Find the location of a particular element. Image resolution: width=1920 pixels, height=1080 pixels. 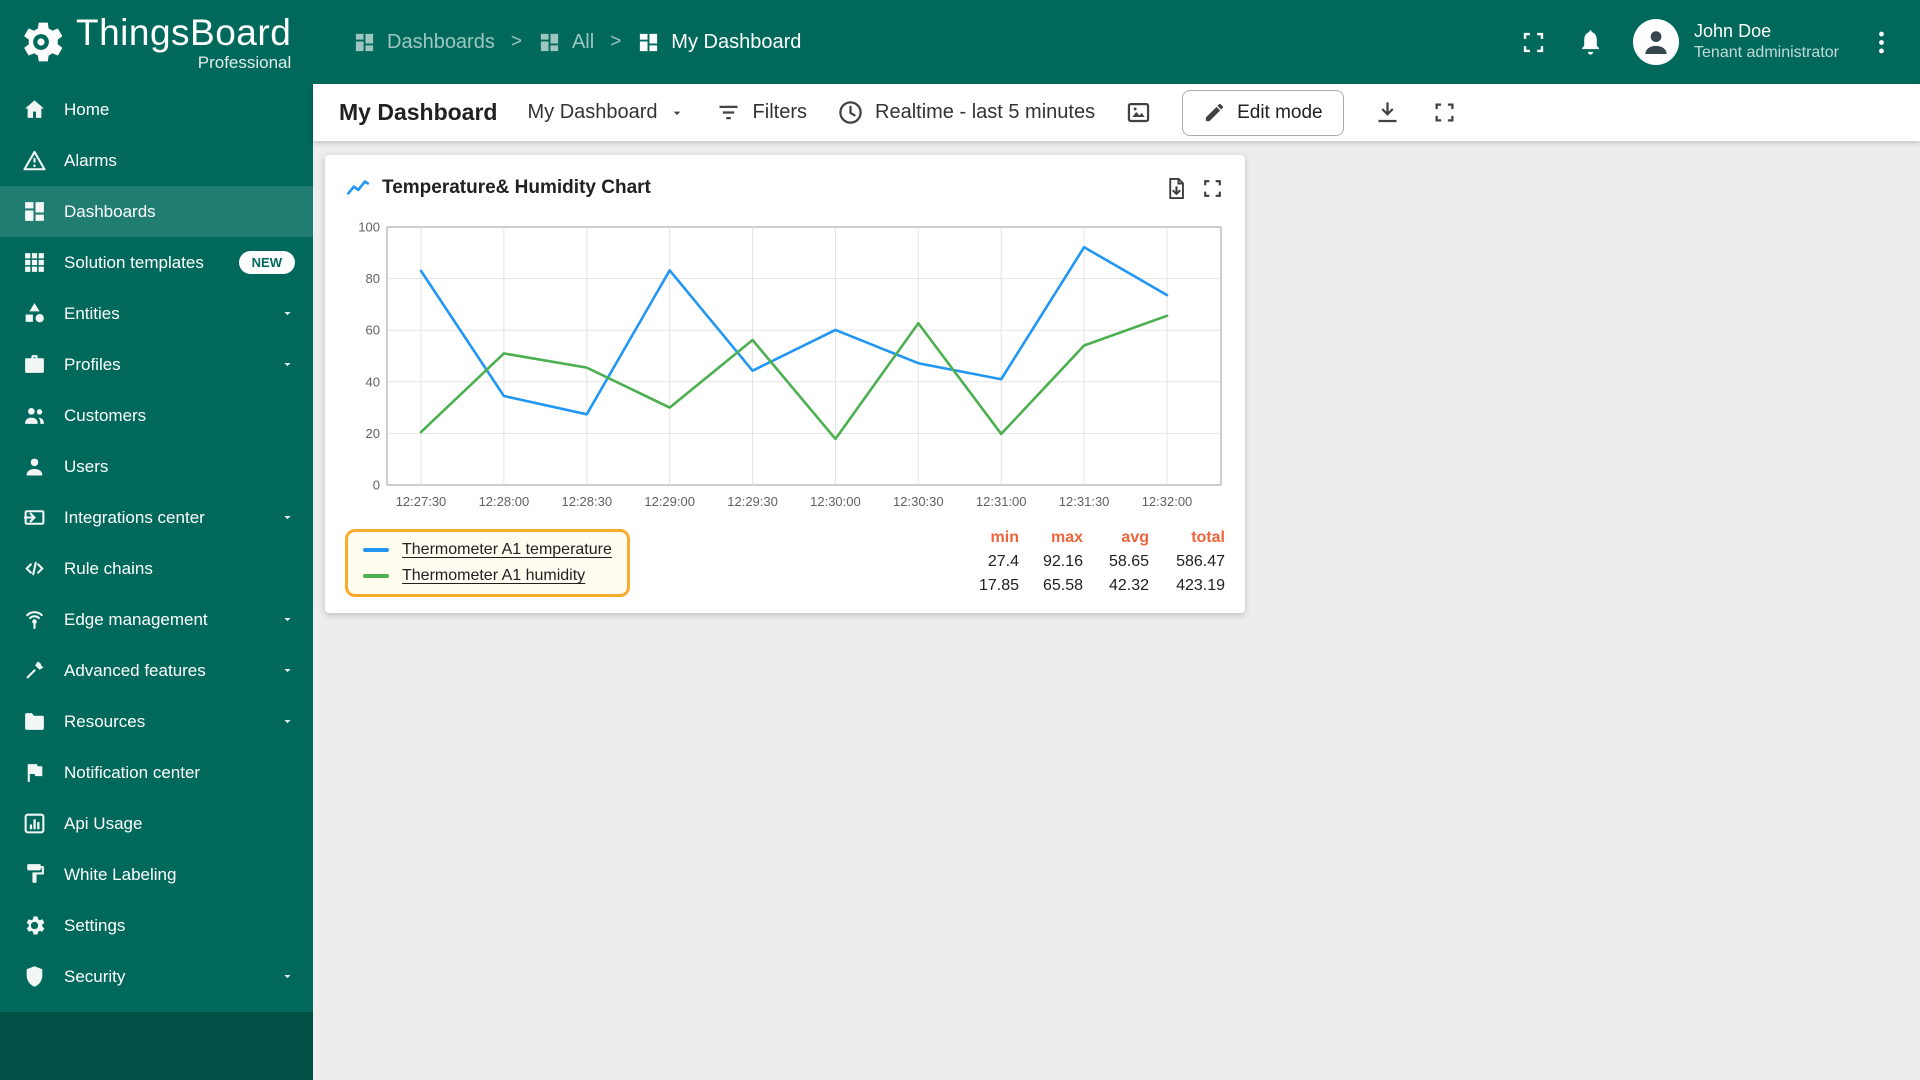

svg-text: 12:32:00 is located at coordinates (1167, 501).